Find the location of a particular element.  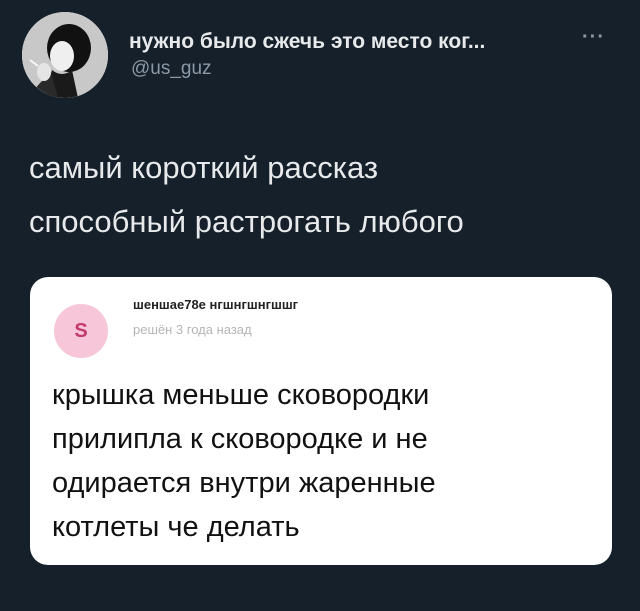

post-timestamp: решён 3 года назад is located at coordinates (192, 329).